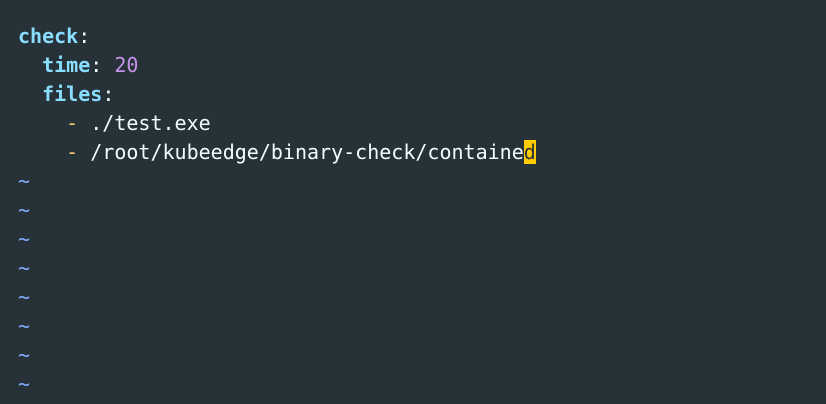  What do you see at coordinates (422, 65) in the screenshot?
I see `line-2: time: 20` at bounding box center [422, 65].